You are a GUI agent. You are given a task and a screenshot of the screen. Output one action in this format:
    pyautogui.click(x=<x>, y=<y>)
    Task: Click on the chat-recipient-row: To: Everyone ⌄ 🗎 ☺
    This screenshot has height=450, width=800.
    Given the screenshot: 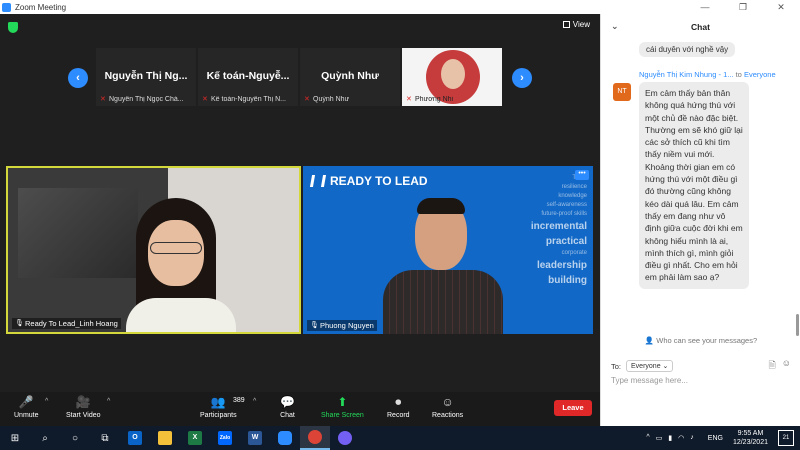 What is the action you would take?
    pyautogui.click(x=703, y=366)
    